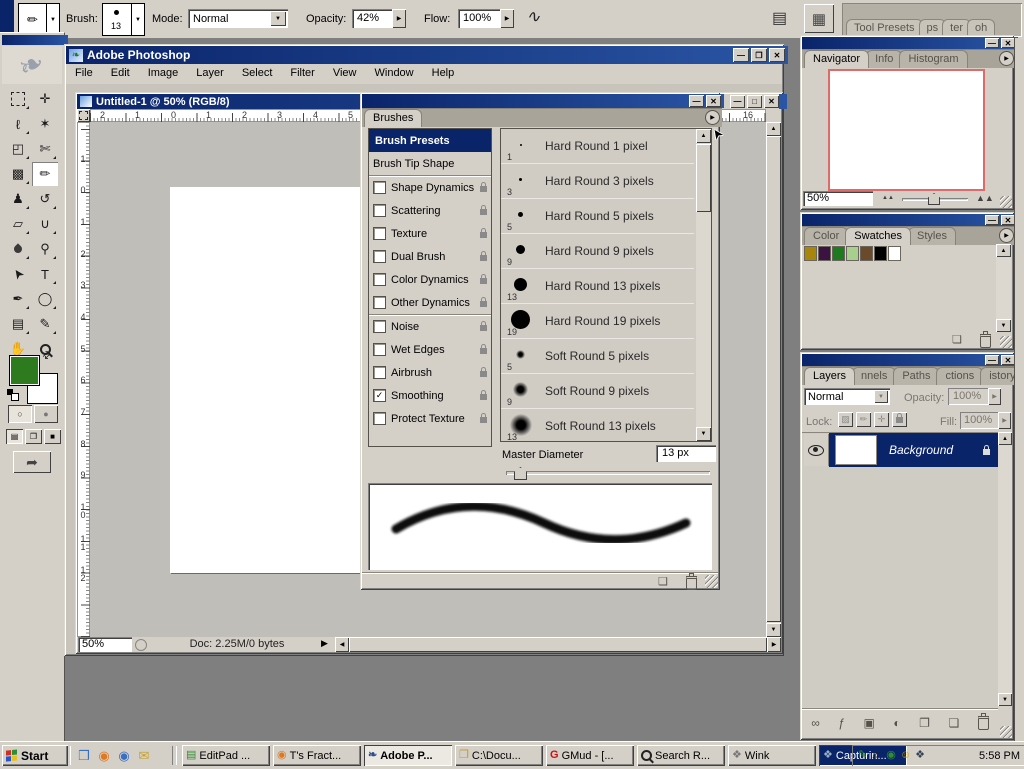 The image size is (1024, 769). I want to click on new-layer-icon: ❏, so click(953, 723).